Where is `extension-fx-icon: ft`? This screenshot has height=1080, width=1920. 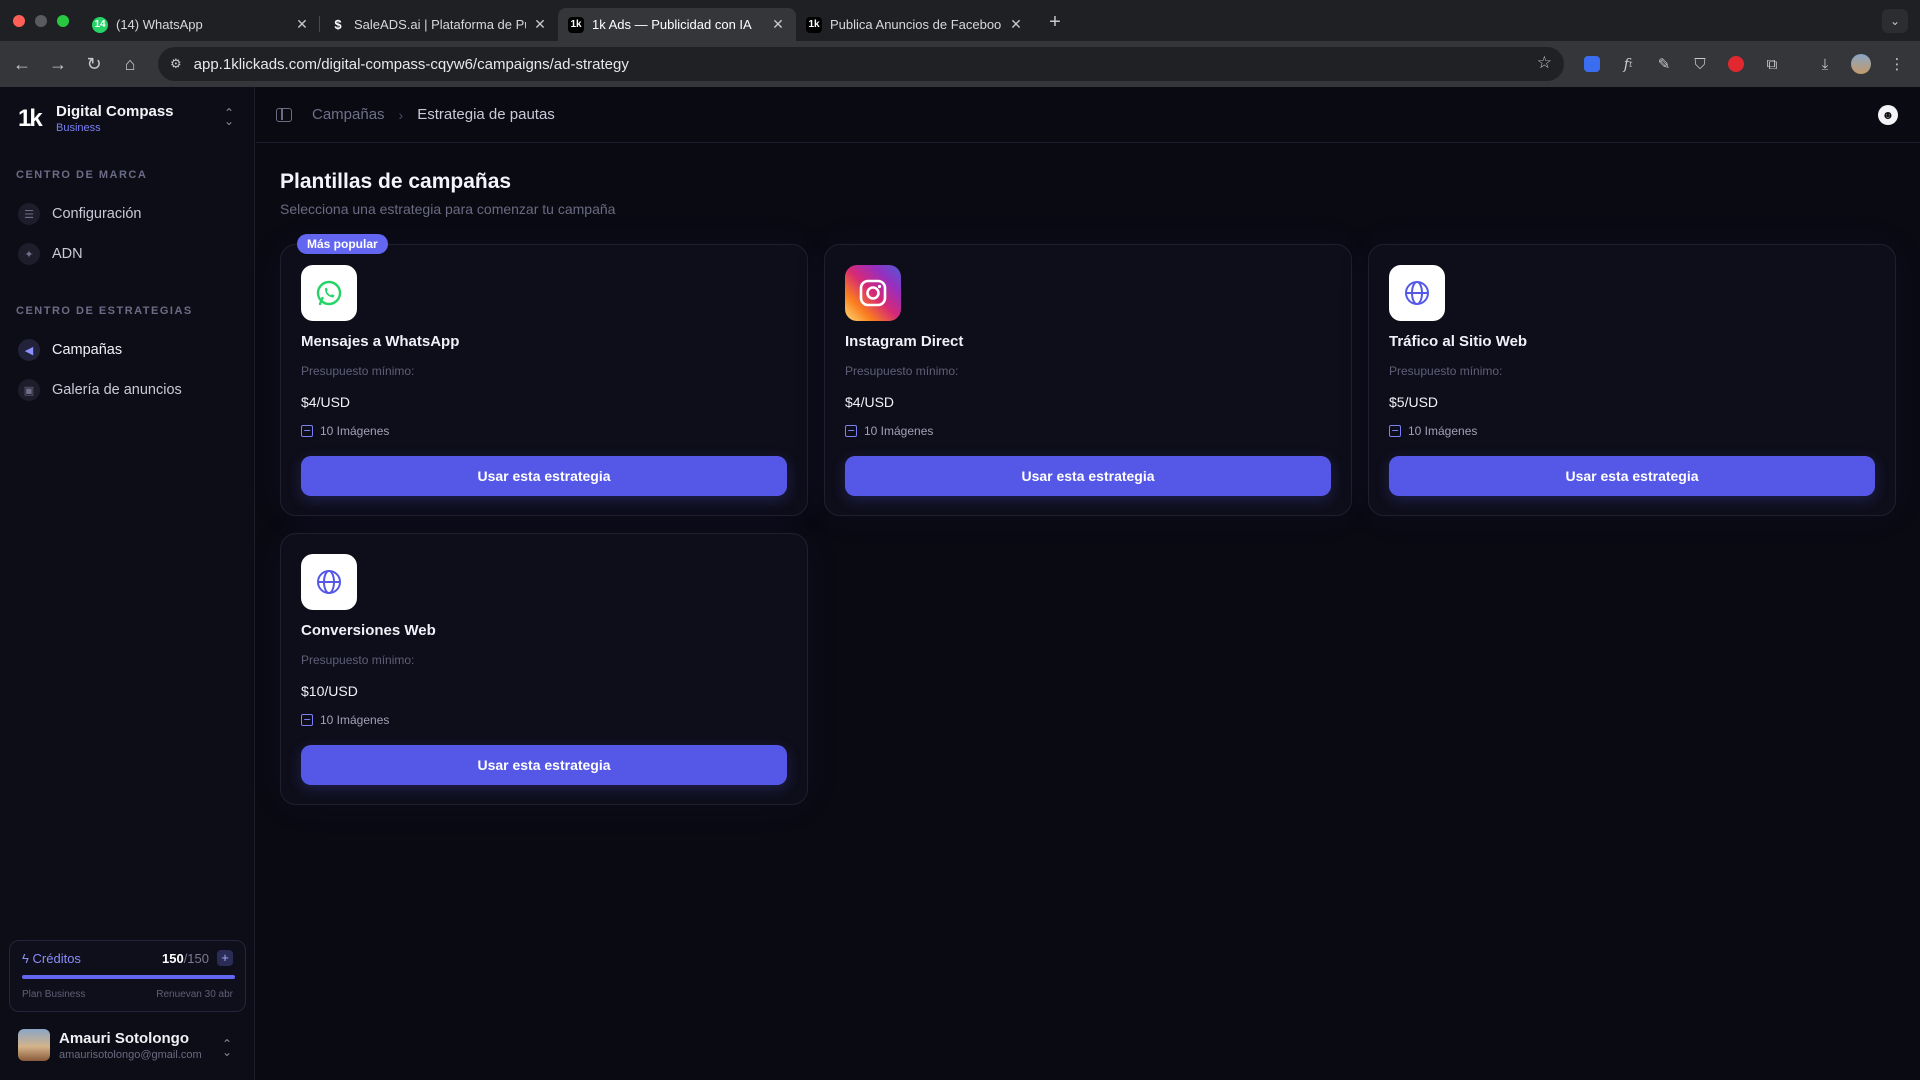
extension-fx-icon: ft is located at coordinates (1628, 64).